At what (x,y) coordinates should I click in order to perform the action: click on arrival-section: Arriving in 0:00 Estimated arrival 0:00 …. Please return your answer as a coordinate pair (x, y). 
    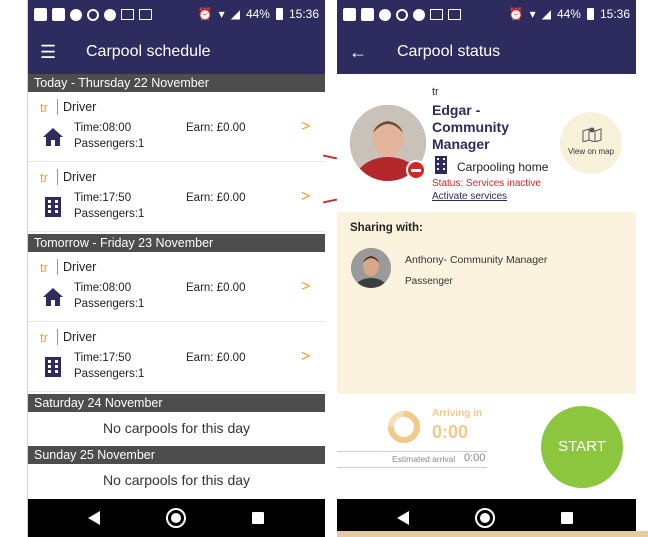
    Looking at the image, I should click on (486, 446).